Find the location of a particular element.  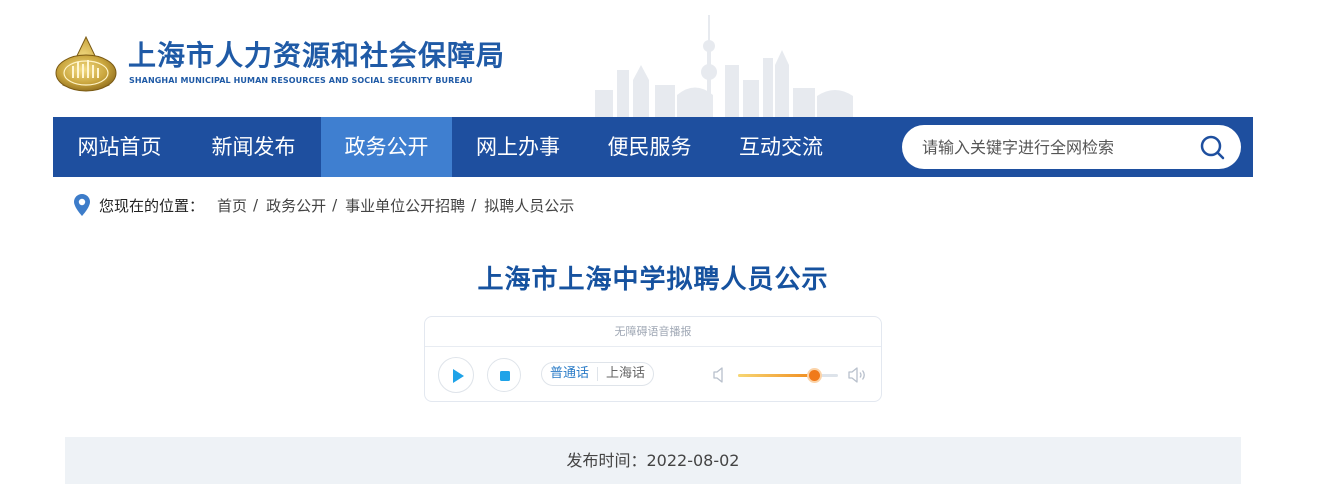

volume-thumb is located at coordinates (814, 375).